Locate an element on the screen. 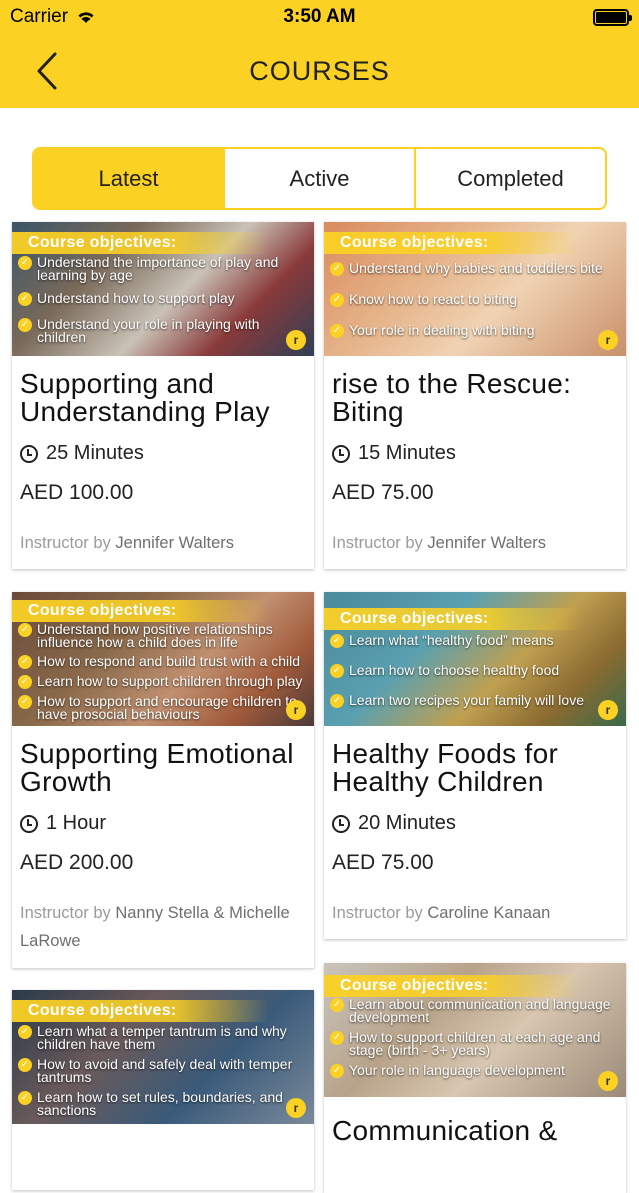 The height and width of the screenshot is (1193, 639). instructor-name: Caroline Kanaan is located at coordinates (489, 913).